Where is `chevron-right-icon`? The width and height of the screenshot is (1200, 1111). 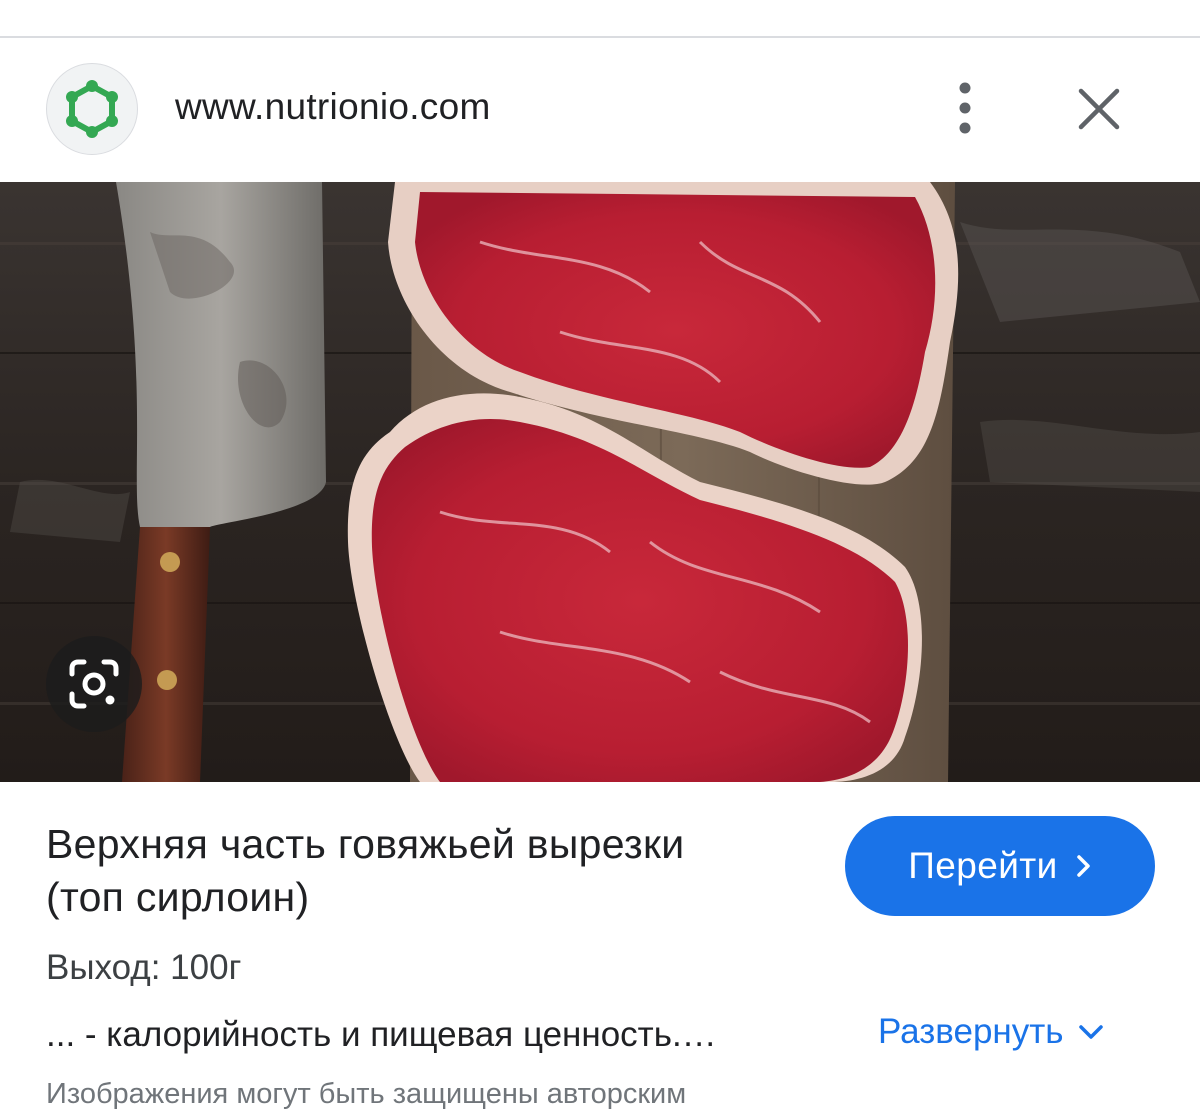
chevron-right-icon is located at coordinates (1084, 866).